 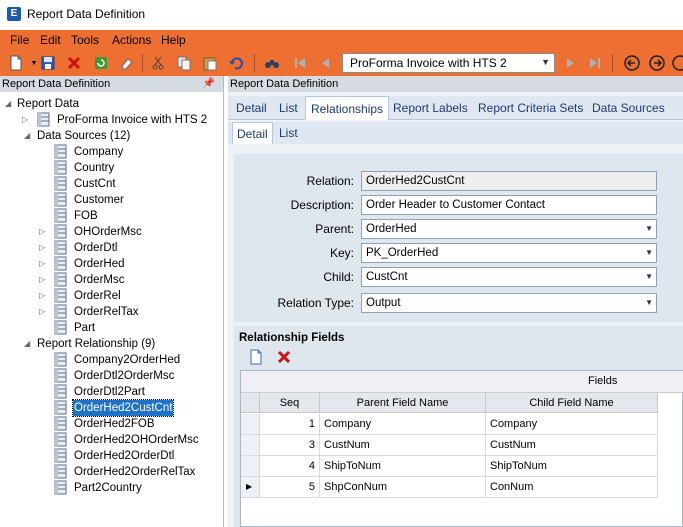 What do you see at coordinates (572, 445) in the screenshot?
I see `cell-child-field: CustNum` at bounding box center [572, 445].